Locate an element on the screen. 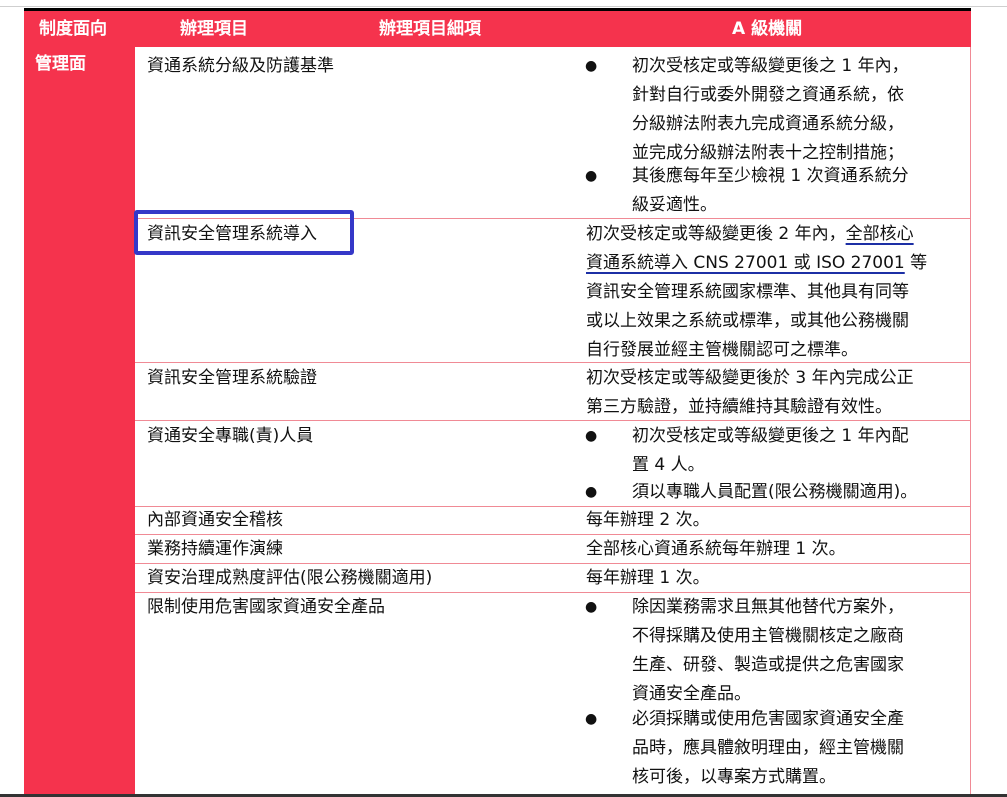 This screenshot has width=1007, height=797. table-right-border is located at coordinates (970, 422).